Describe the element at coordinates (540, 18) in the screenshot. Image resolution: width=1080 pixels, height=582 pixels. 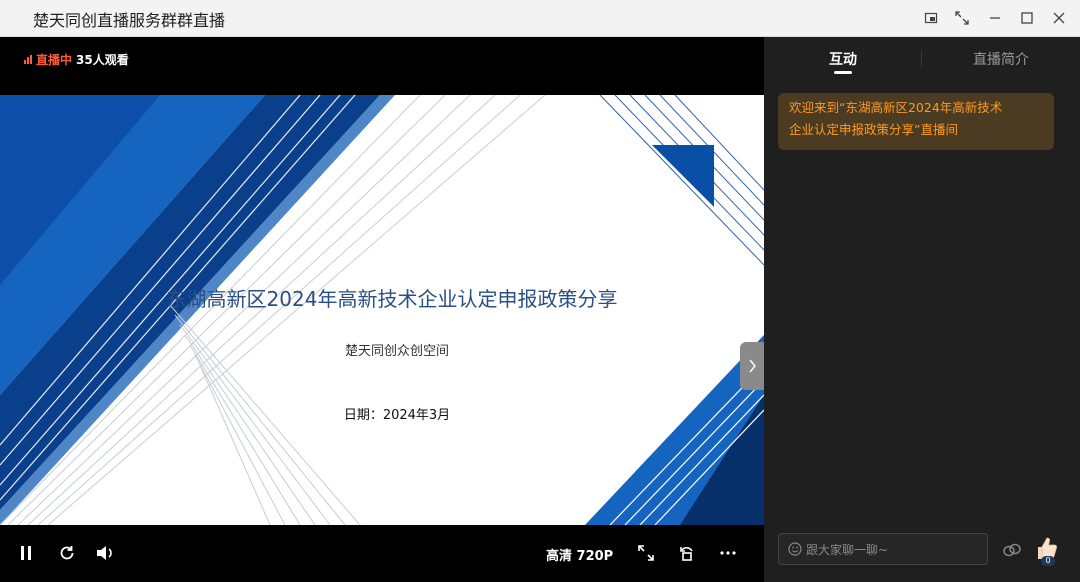
I see `window-titlebar: 楚天同创直播服务群群直播` at that location.